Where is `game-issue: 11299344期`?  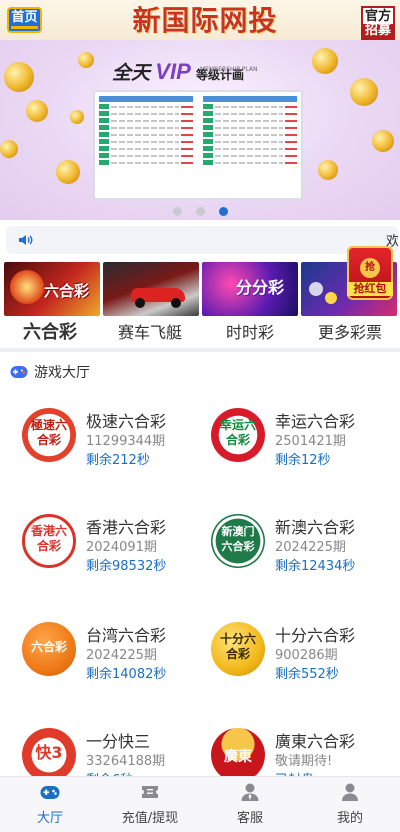 game-issue: 11299344期 is located at coordinates (126, 441).